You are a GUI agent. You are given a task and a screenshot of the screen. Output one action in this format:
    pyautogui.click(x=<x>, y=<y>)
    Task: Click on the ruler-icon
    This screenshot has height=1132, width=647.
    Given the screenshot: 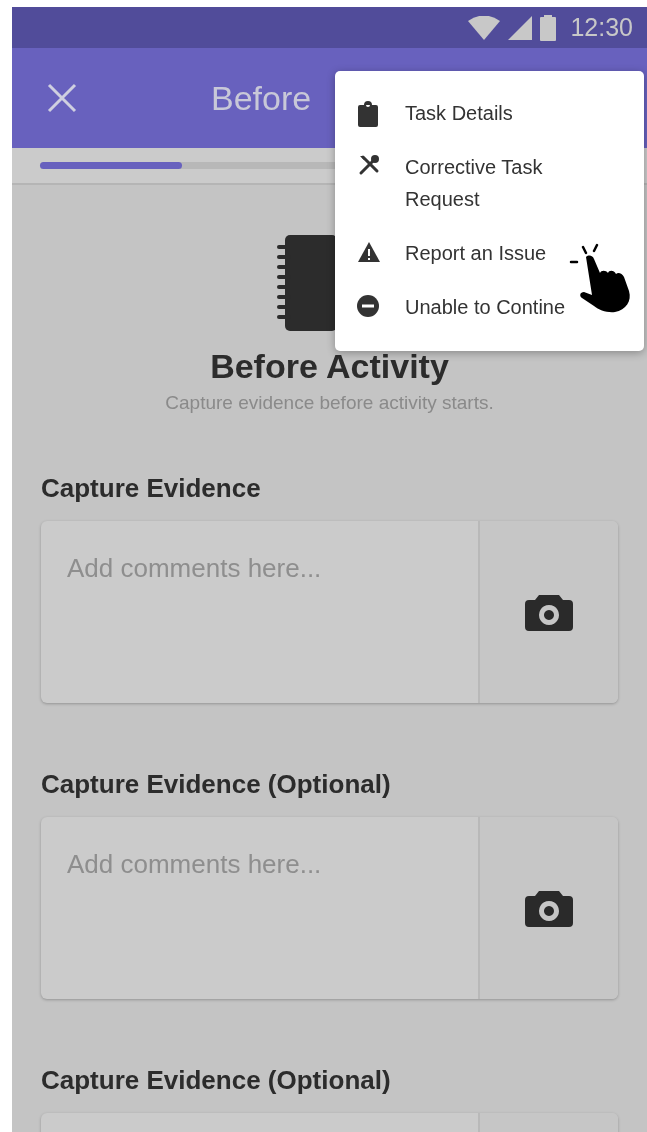 What is the action you would take?
    pyautogui.click(x=306, y=283)
    